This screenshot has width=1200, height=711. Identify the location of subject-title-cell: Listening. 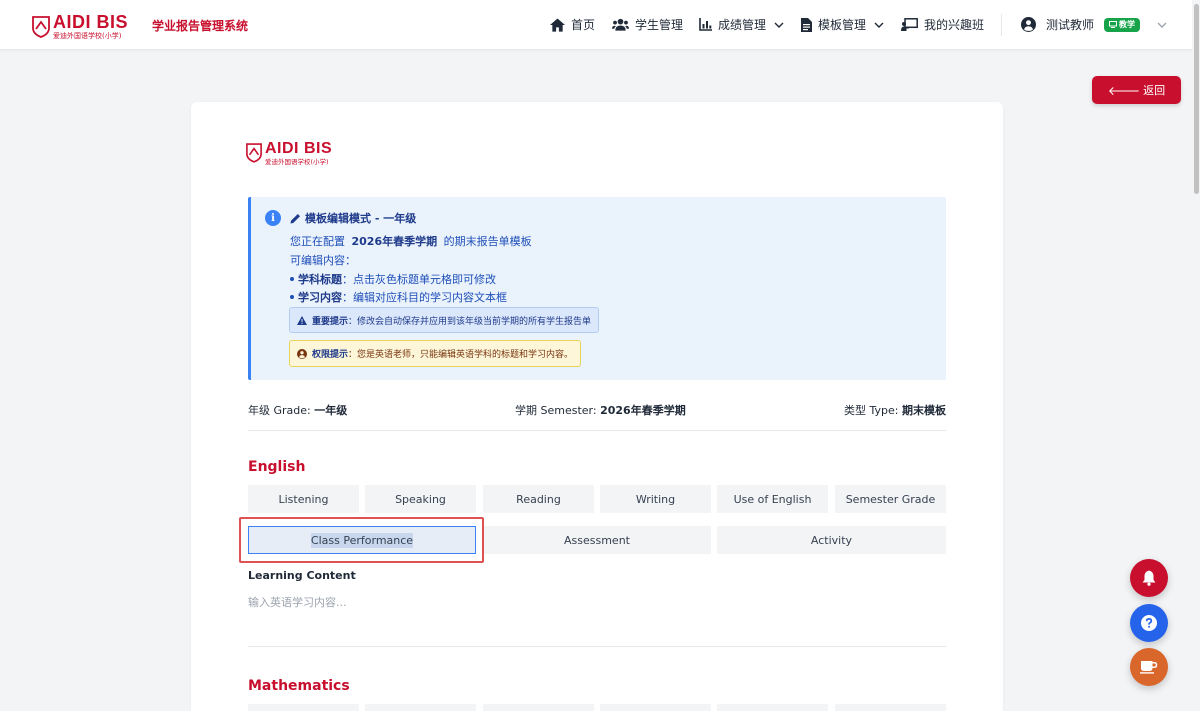
(303, 499).